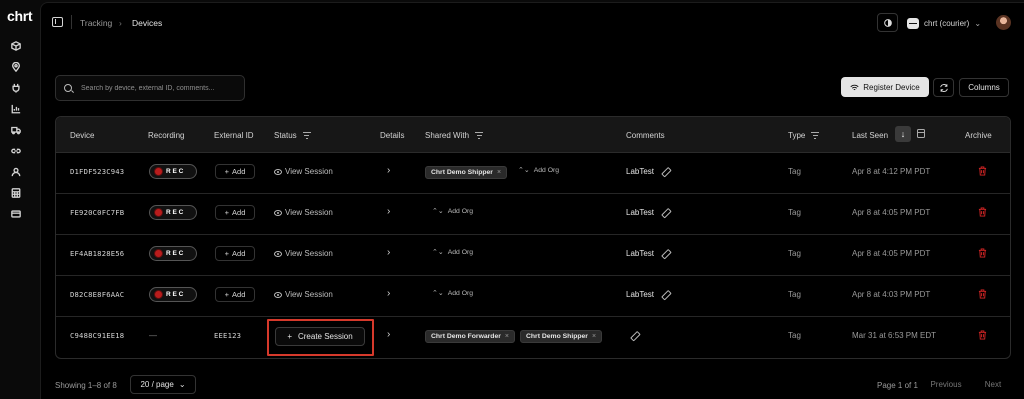 Image resolution: width=1024 pixels, height=399 pixels. I want to click on header-type-label: Type, so click(797, 135).